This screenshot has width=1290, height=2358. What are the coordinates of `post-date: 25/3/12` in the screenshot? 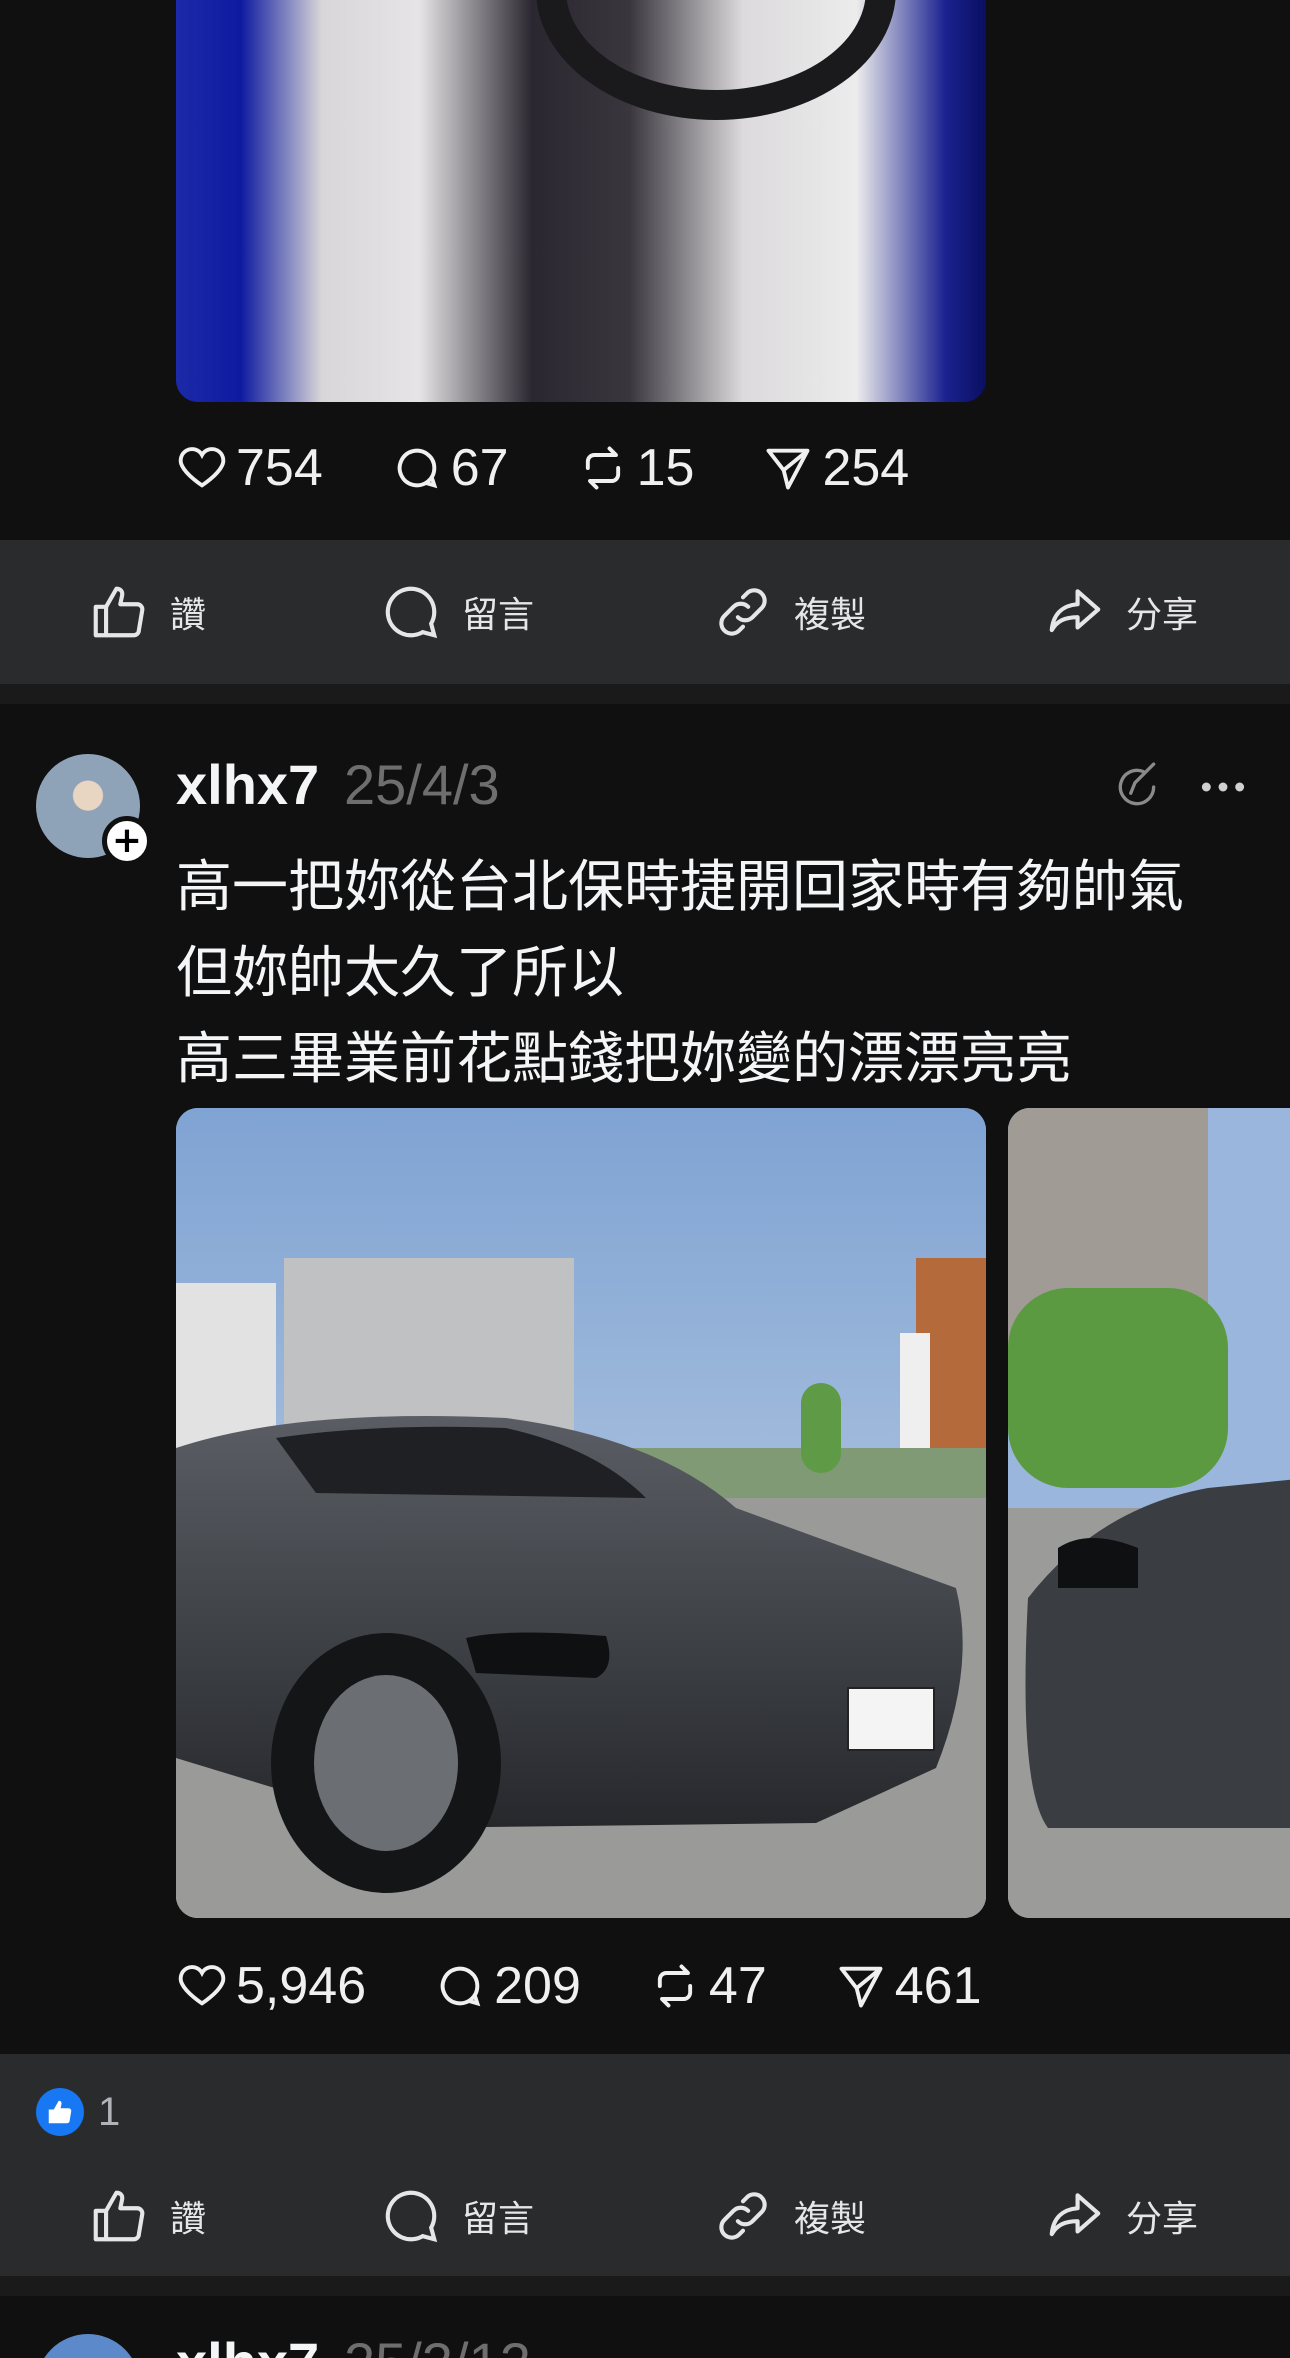 It's located at (437, 2344).